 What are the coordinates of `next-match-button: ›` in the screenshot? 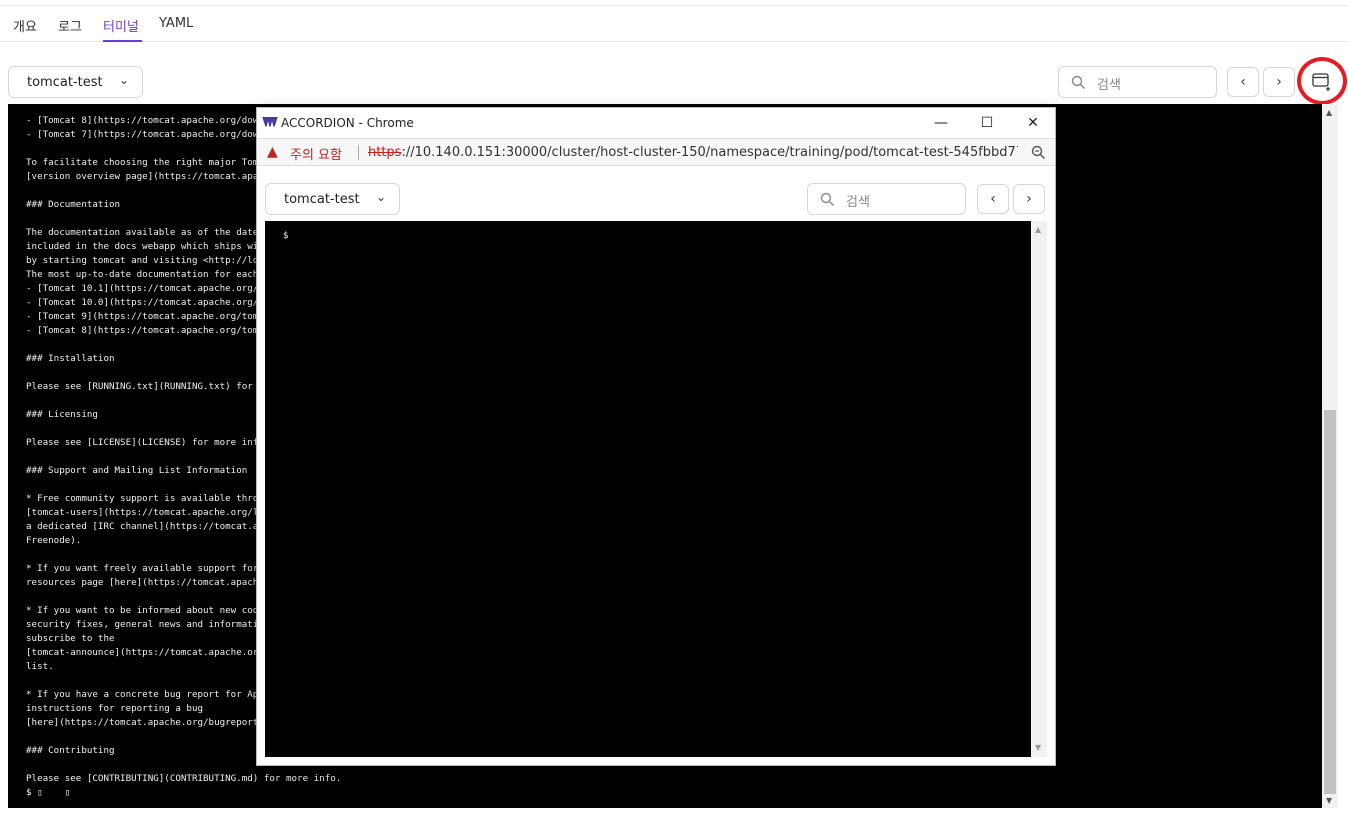 It's located at (1279, 82).